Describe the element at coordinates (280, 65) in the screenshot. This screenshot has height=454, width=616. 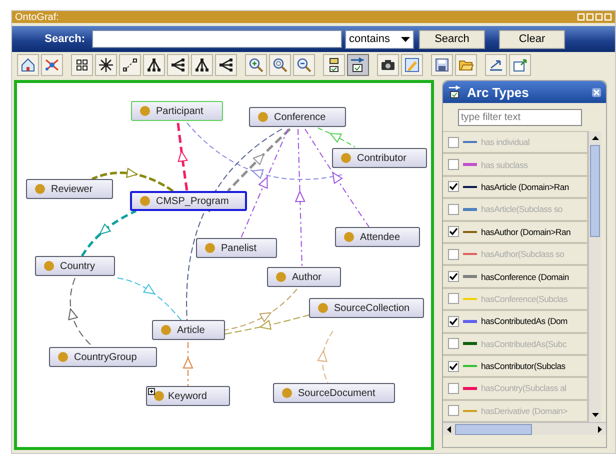
I see `zoom-icon` at that location.